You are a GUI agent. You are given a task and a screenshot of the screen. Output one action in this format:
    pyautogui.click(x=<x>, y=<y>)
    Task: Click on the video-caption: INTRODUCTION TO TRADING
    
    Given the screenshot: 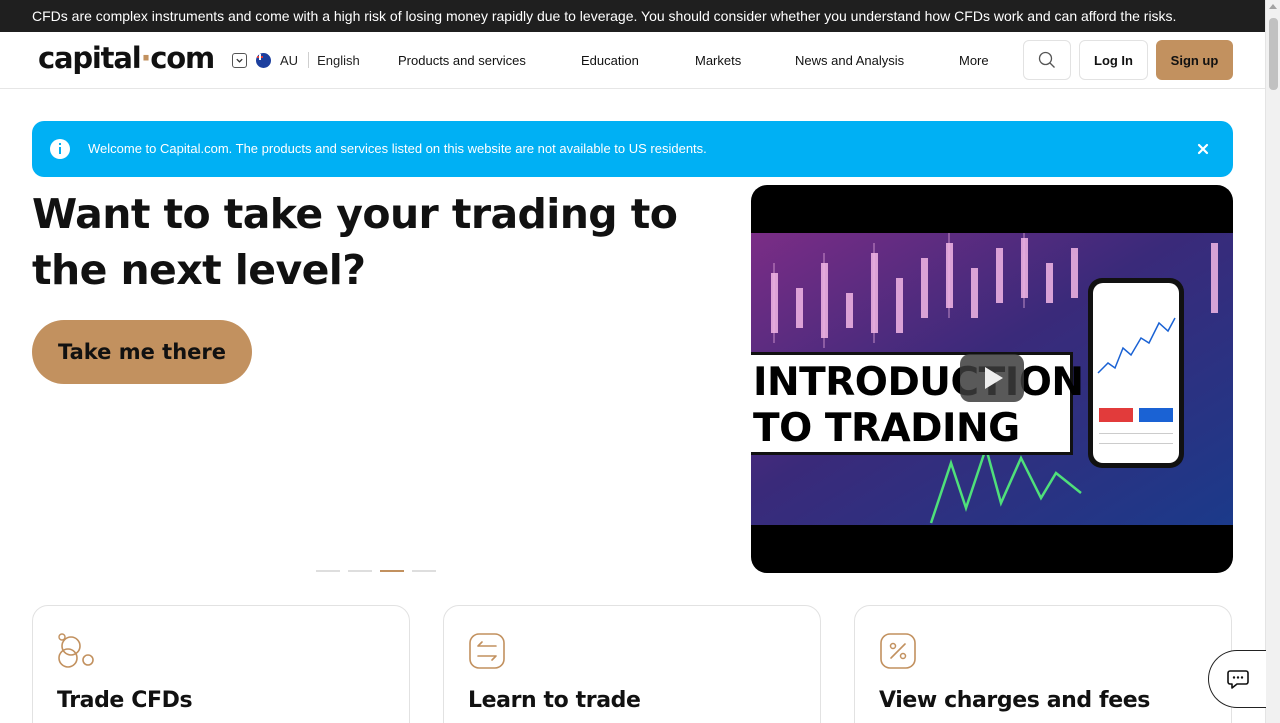 What is the action you would take?
    pyautogui.click(x=917, y=403)
    